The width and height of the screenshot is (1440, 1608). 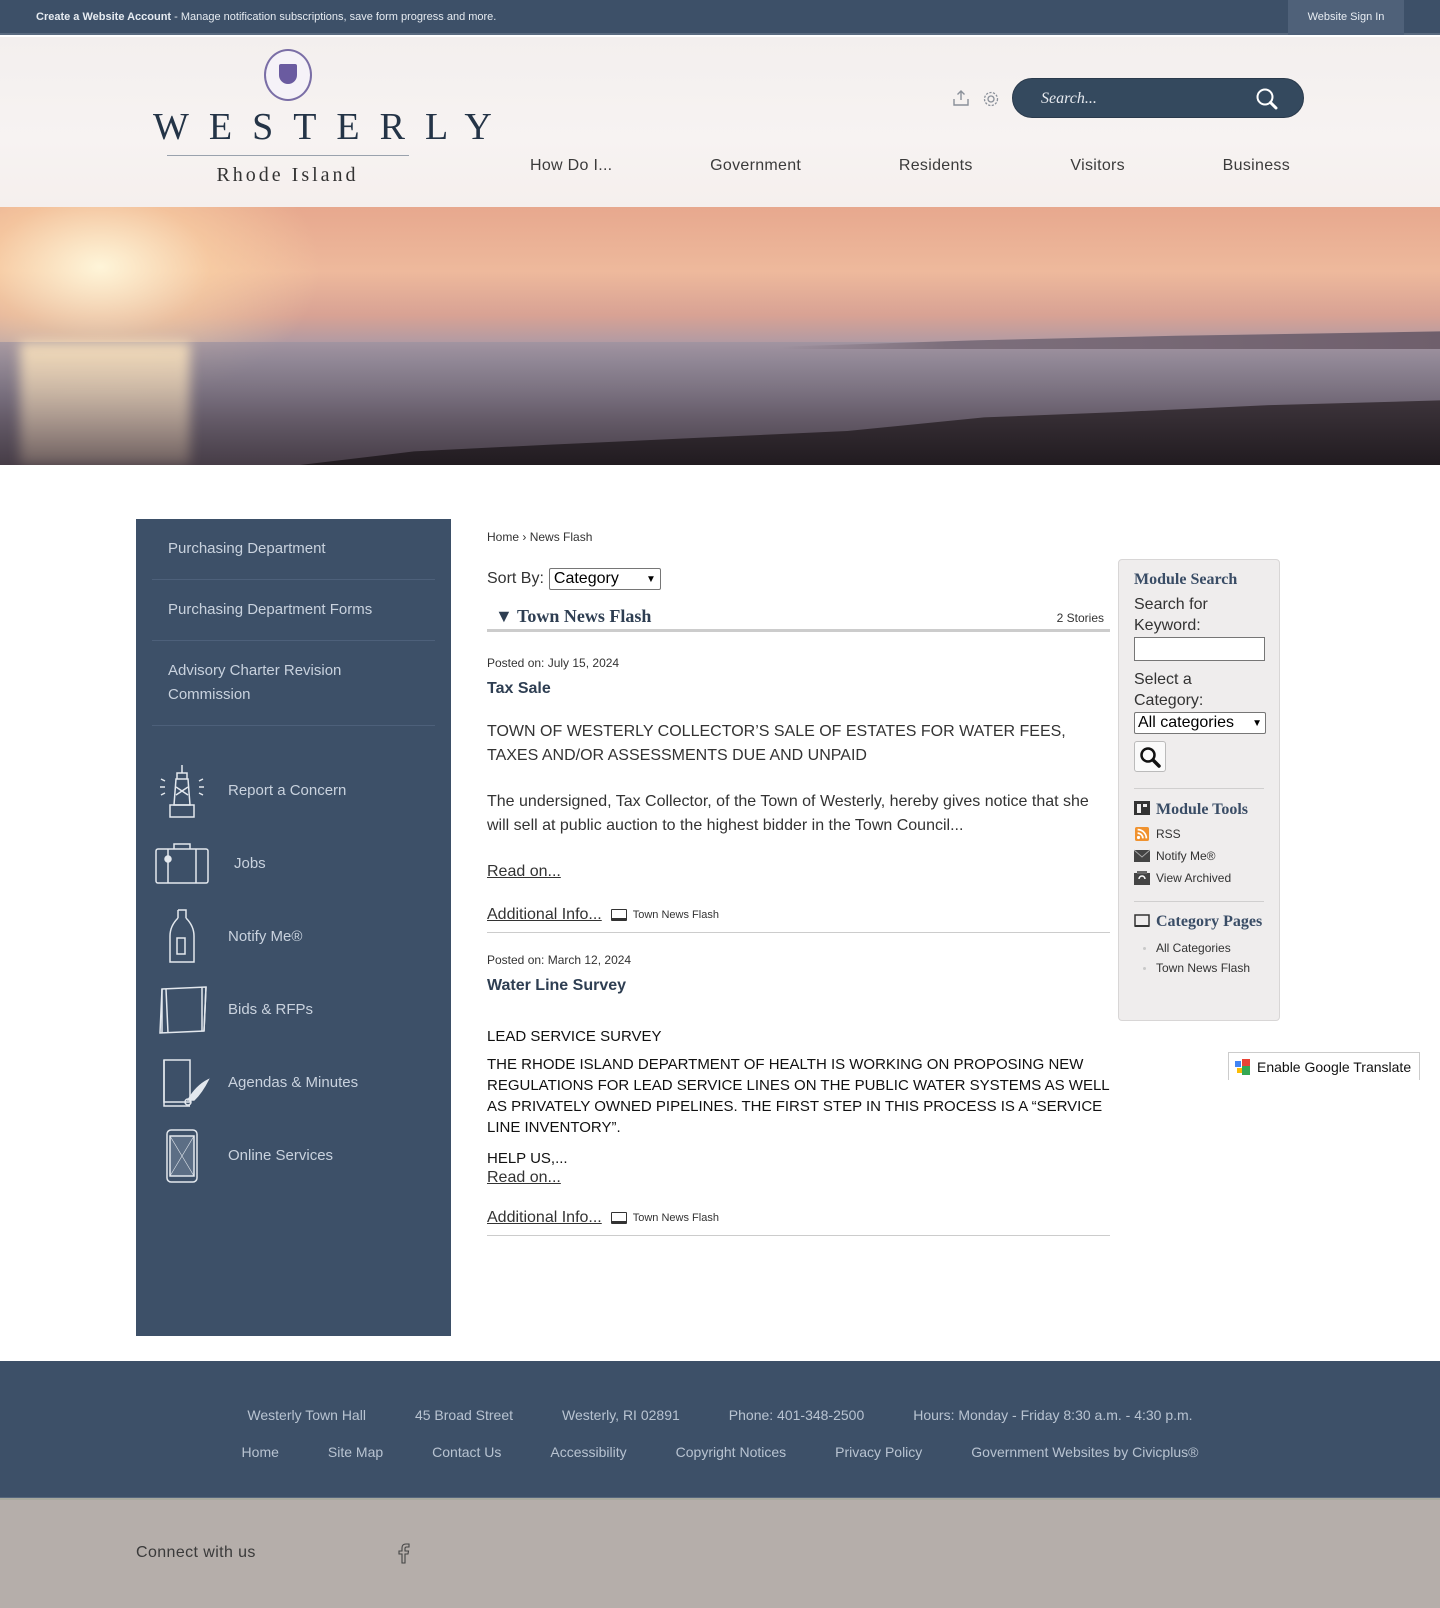 What do you see at coordinates (287, 790) in the screenshot?
I see `quick-link-label: Report a Concern` at bounding box center [287, 790].